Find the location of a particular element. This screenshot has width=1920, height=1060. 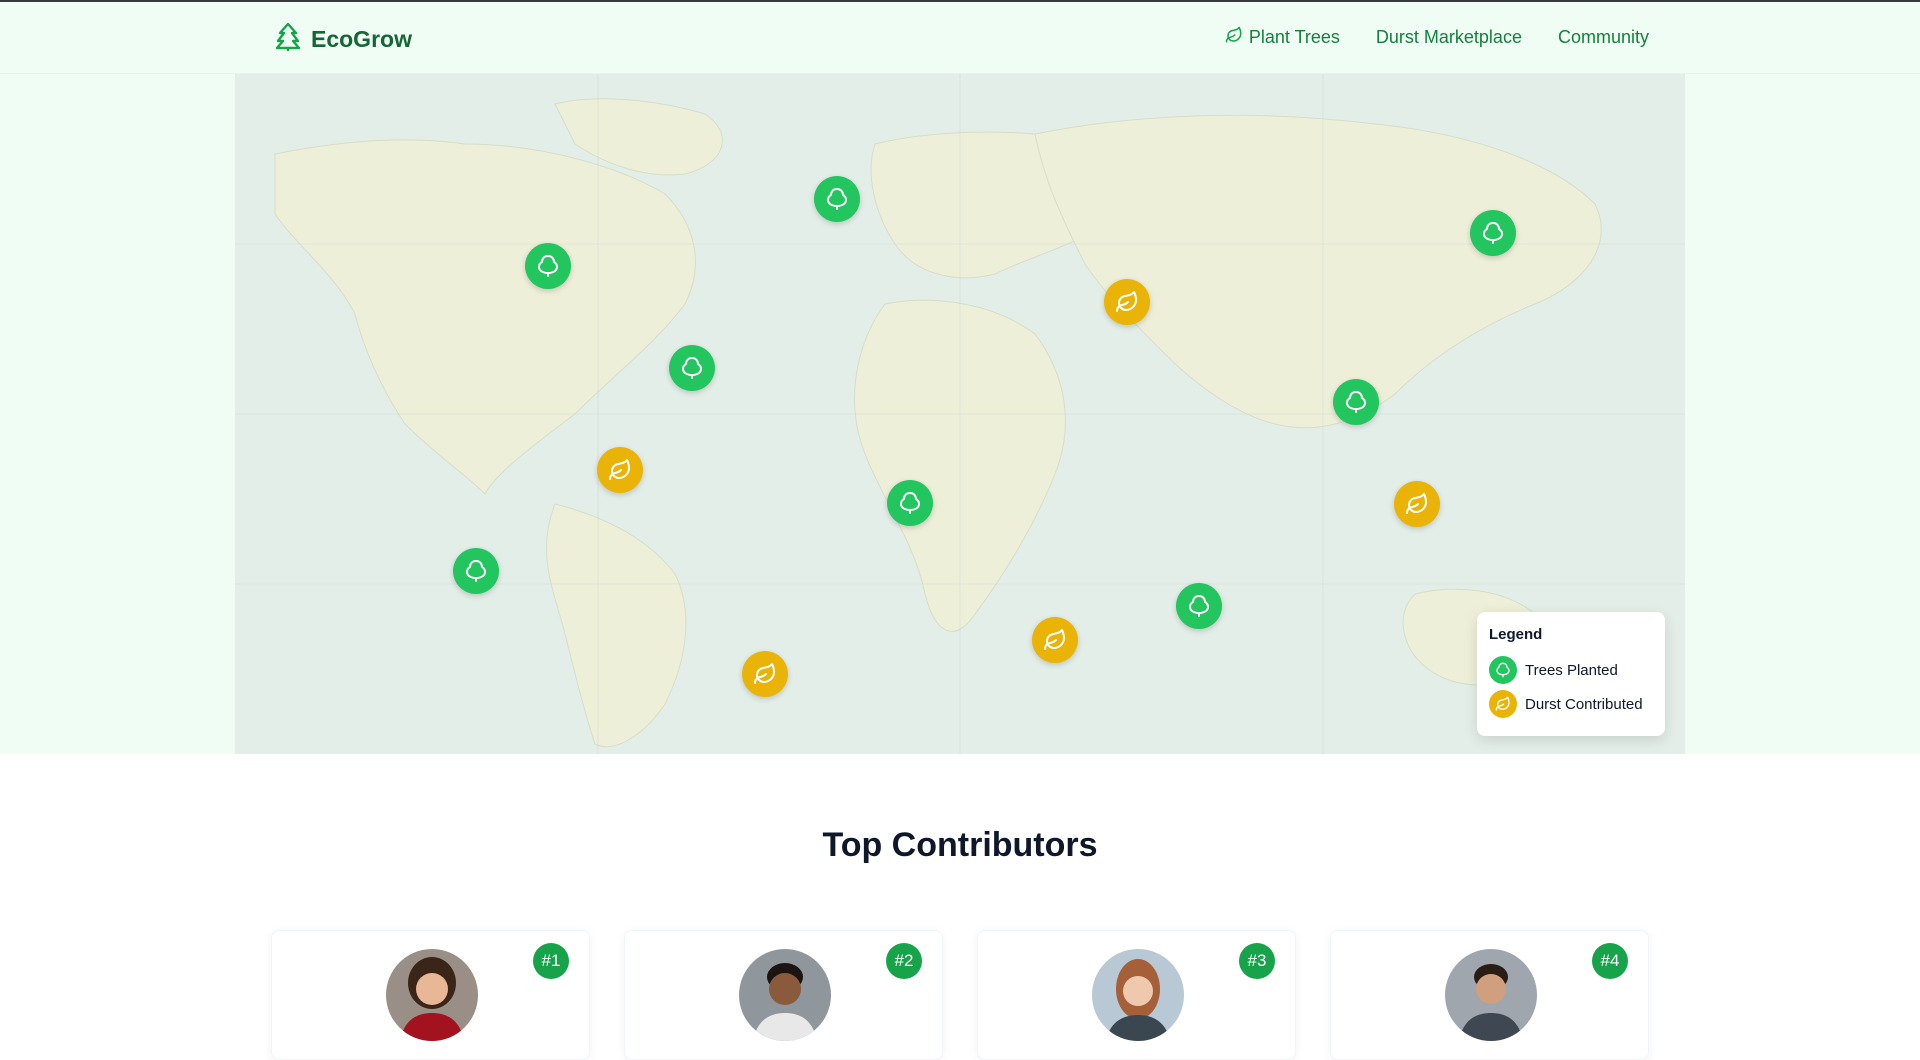

contributor-card: #4 is located at coordinates (1489, 995).